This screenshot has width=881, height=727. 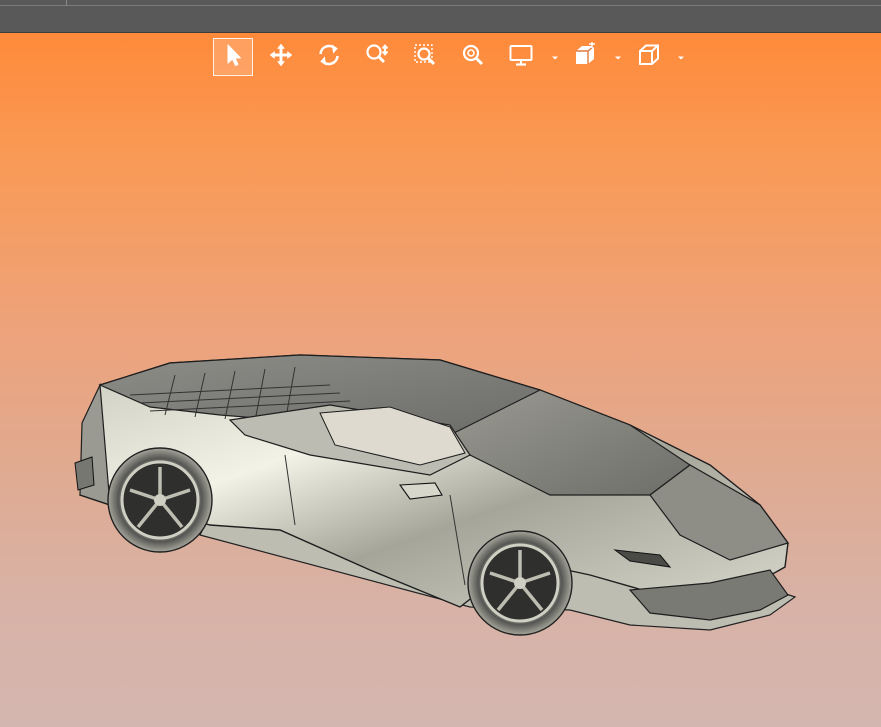 I want to click on pan-move-icon, so click(x=281, y=57).